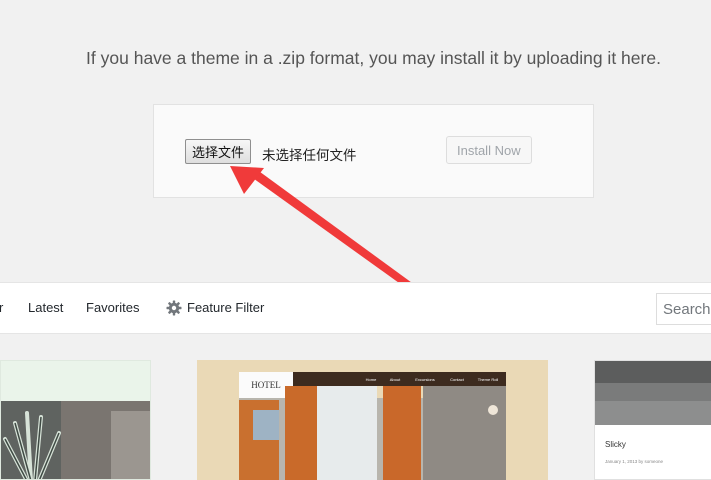  What do you see at coordinates (112, 307) in the screenshot?
I see `filter-tab-favorites: Favorites` at bounding box center [112, 307].